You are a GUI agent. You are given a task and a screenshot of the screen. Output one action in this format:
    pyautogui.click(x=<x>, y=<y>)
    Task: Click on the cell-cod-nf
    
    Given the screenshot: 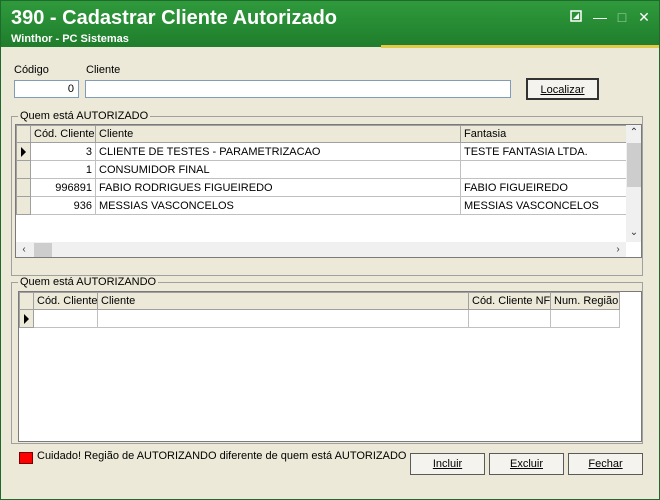 What is the action you would take?
    pyautogui.click(x=509, y=318)
    